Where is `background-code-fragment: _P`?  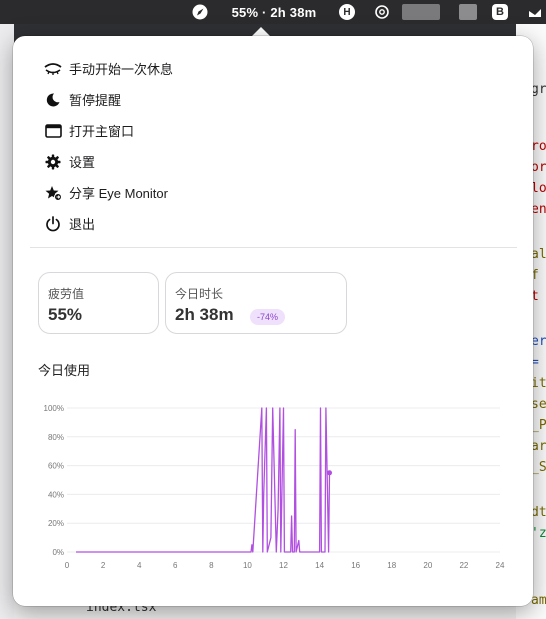
background-code-fragment: _P is located at coordinates (538, 425).